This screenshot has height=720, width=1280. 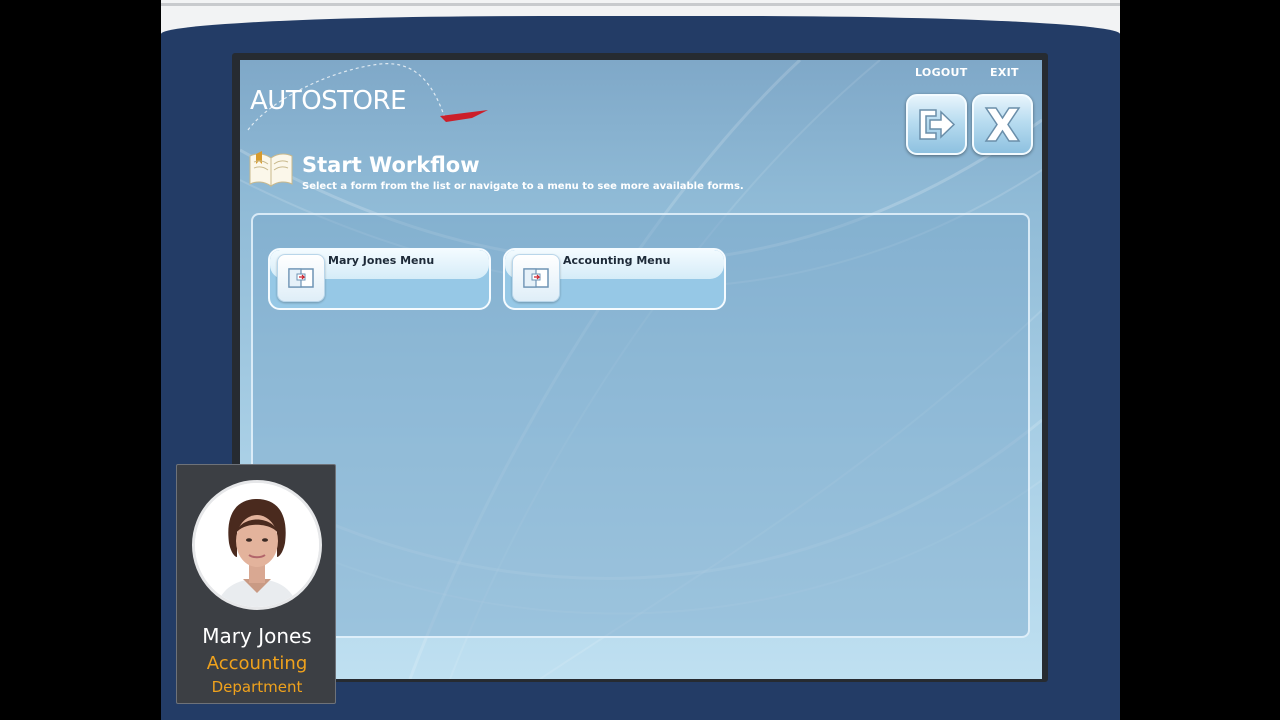 I want to click on user-portrait, so click(x=257, y=545).